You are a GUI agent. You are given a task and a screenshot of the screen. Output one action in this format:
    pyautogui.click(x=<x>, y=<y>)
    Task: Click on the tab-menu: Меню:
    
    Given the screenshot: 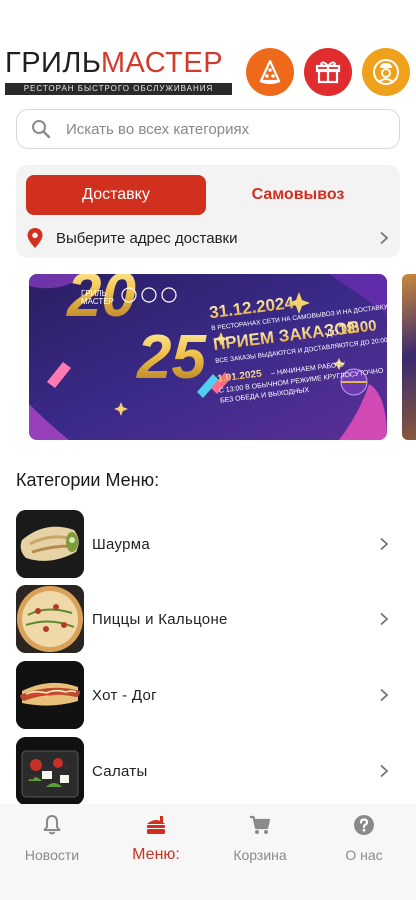 What is the action you would take?
    pyautogui.click(x=156, y=840)
    